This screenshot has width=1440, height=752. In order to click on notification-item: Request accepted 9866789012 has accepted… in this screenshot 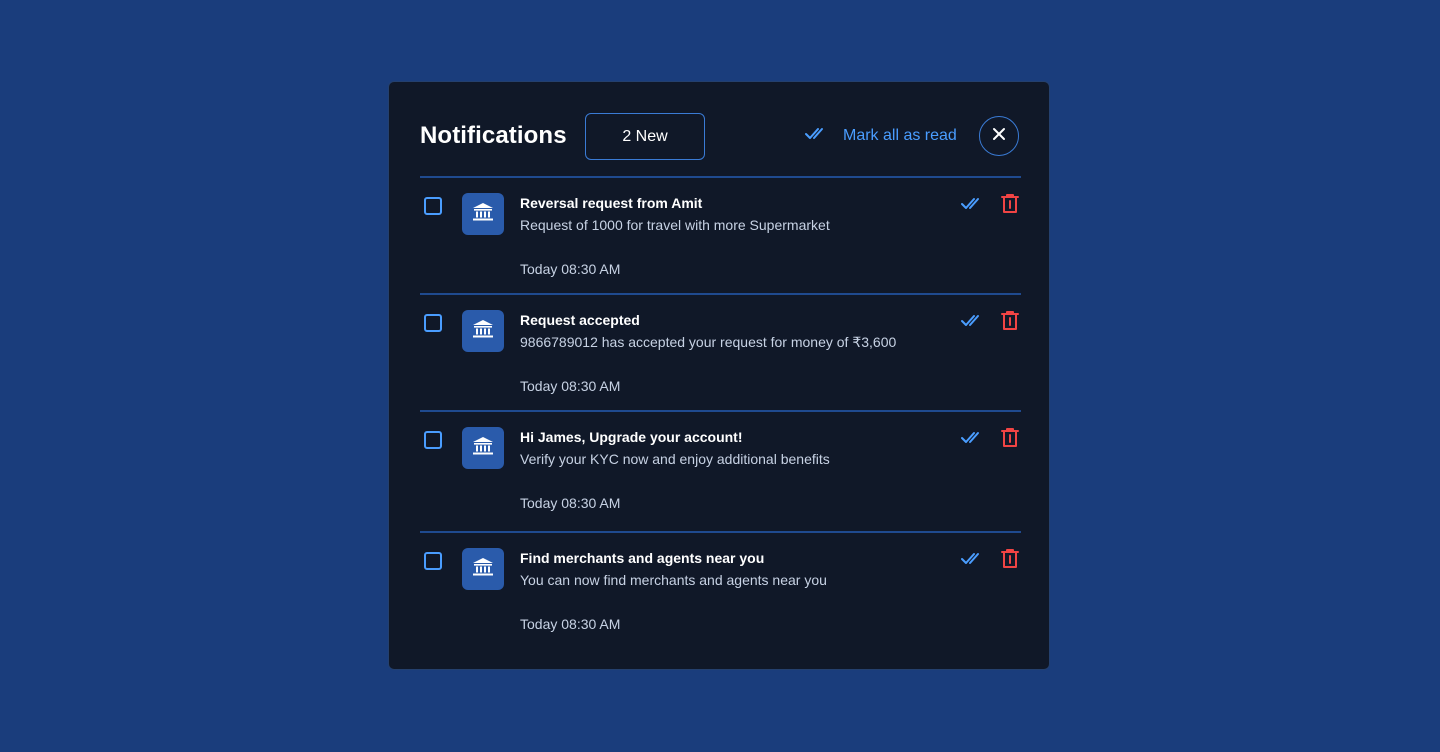, I will do `click(720, 351)`.